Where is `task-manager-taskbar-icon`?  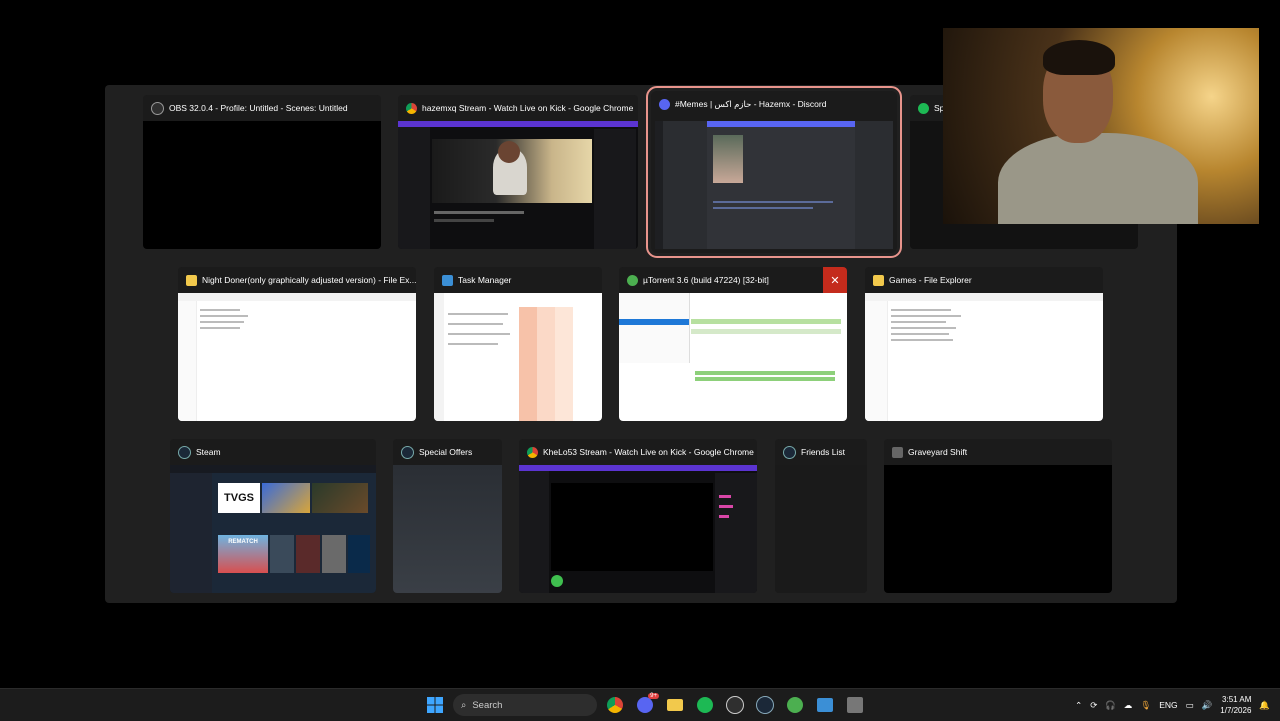 task-manager-taskbar-icon is located at coordinates (825, 705).